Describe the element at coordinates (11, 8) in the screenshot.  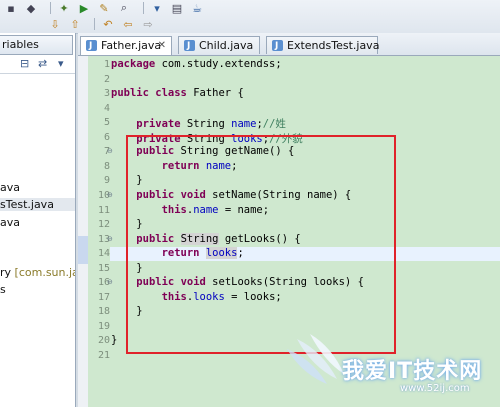
I see `save-icon: ▪` at that location.